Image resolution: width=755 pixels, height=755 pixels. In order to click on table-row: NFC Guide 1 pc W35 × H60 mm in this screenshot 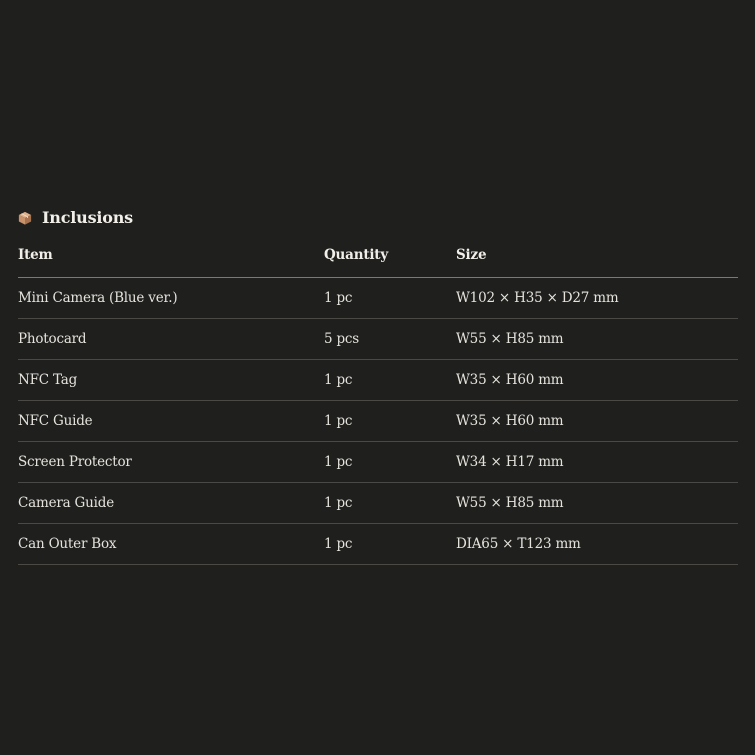, I will do `click(378, 421)`.